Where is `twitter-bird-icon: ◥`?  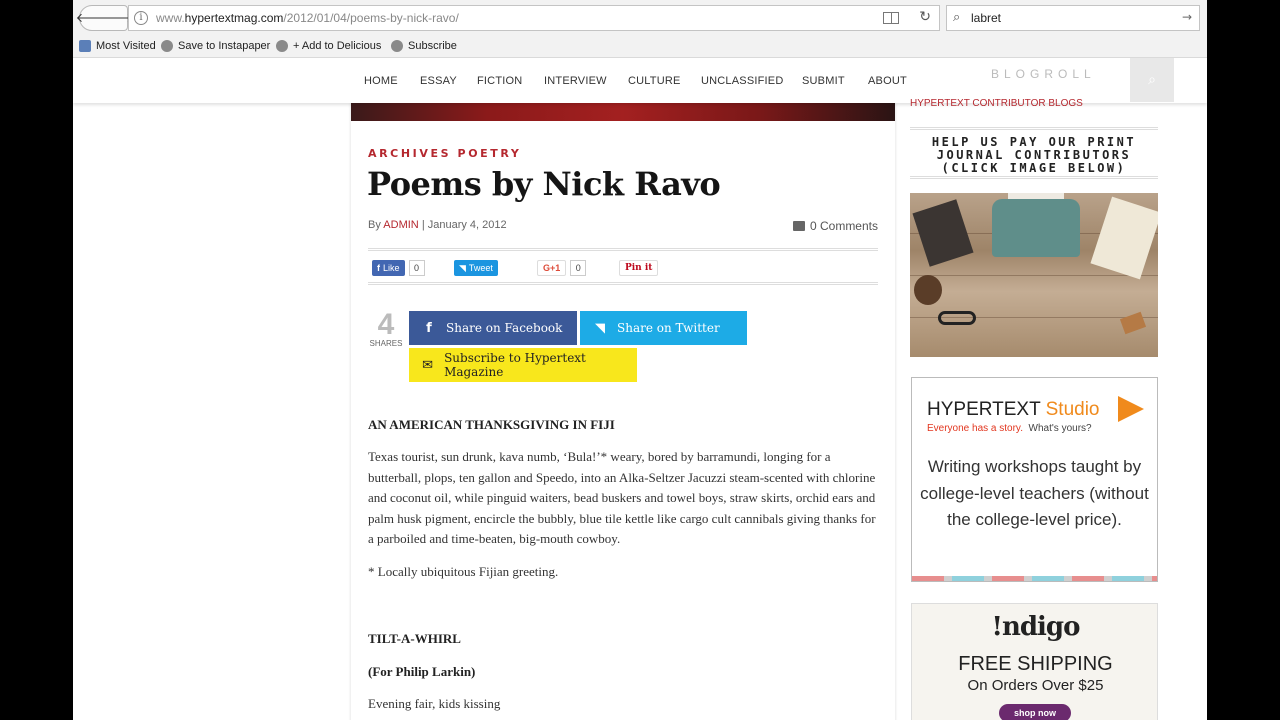
twitter-bird-icon: ◥ is located at coordinates (462, 267).